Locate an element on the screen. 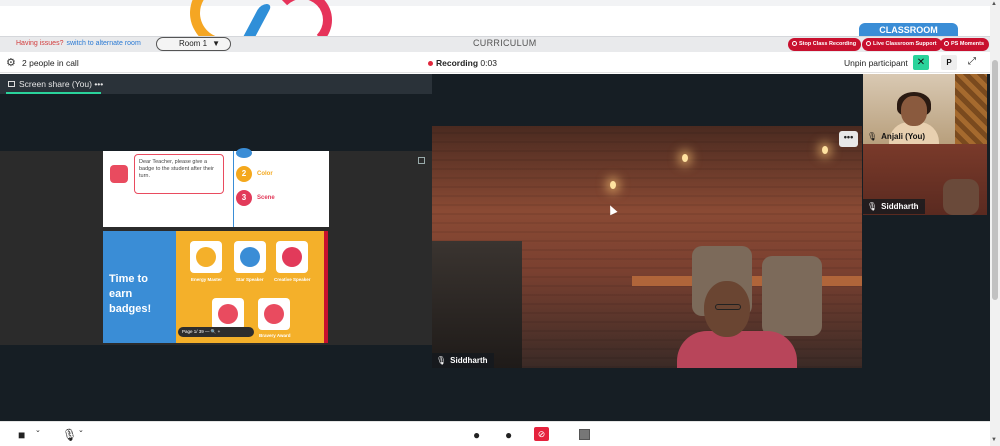 This screenshot has width=1000, height=446. badge-figure is located at coordinates (228, 314).